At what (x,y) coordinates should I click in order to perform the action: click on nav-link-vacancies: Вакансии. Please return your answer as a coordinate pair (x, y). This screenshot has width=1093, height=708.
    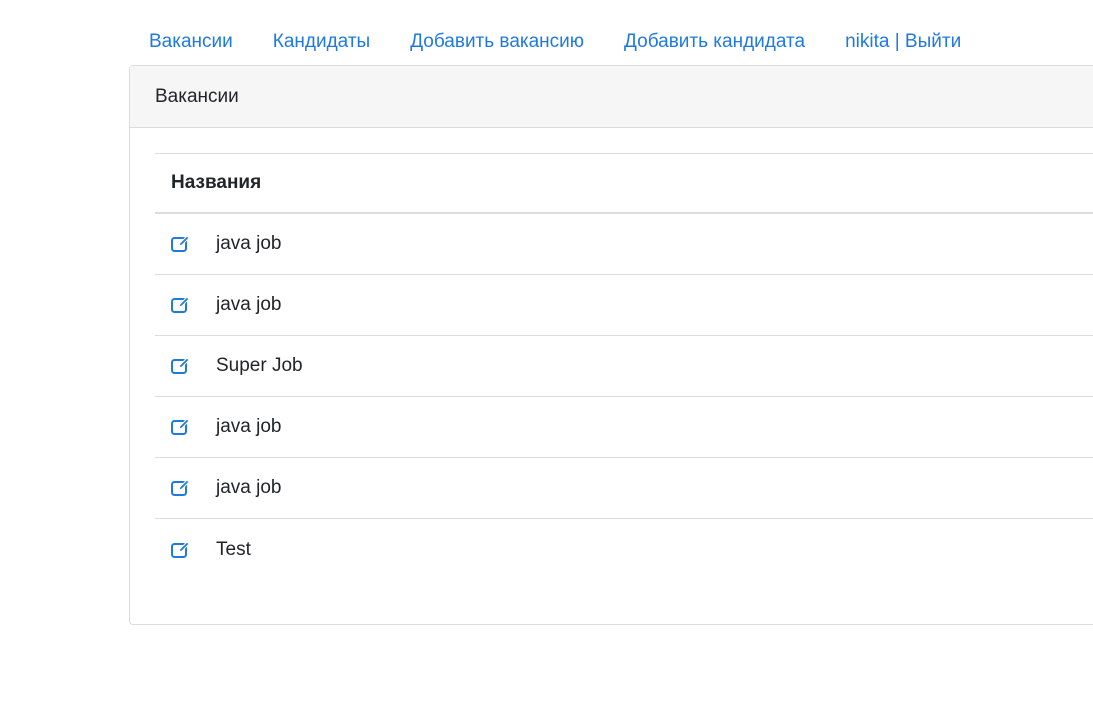
    Looking at the image, I should click on (191, 42).